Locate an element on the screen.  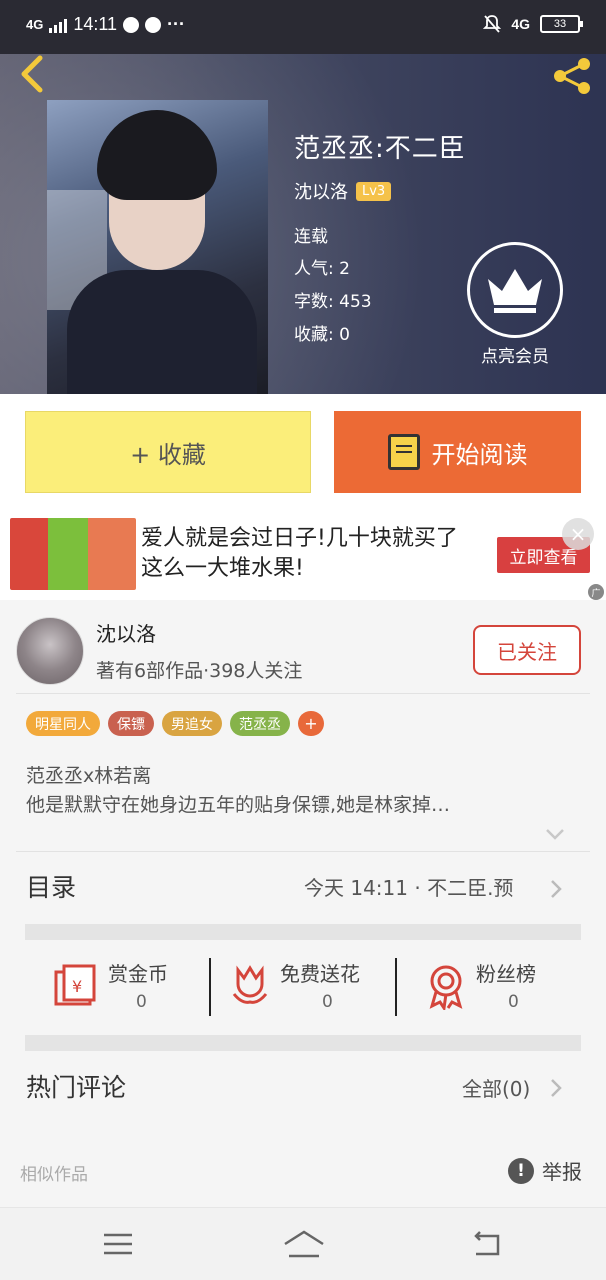
mute-bell-icon is located at coordinates (492, 24).